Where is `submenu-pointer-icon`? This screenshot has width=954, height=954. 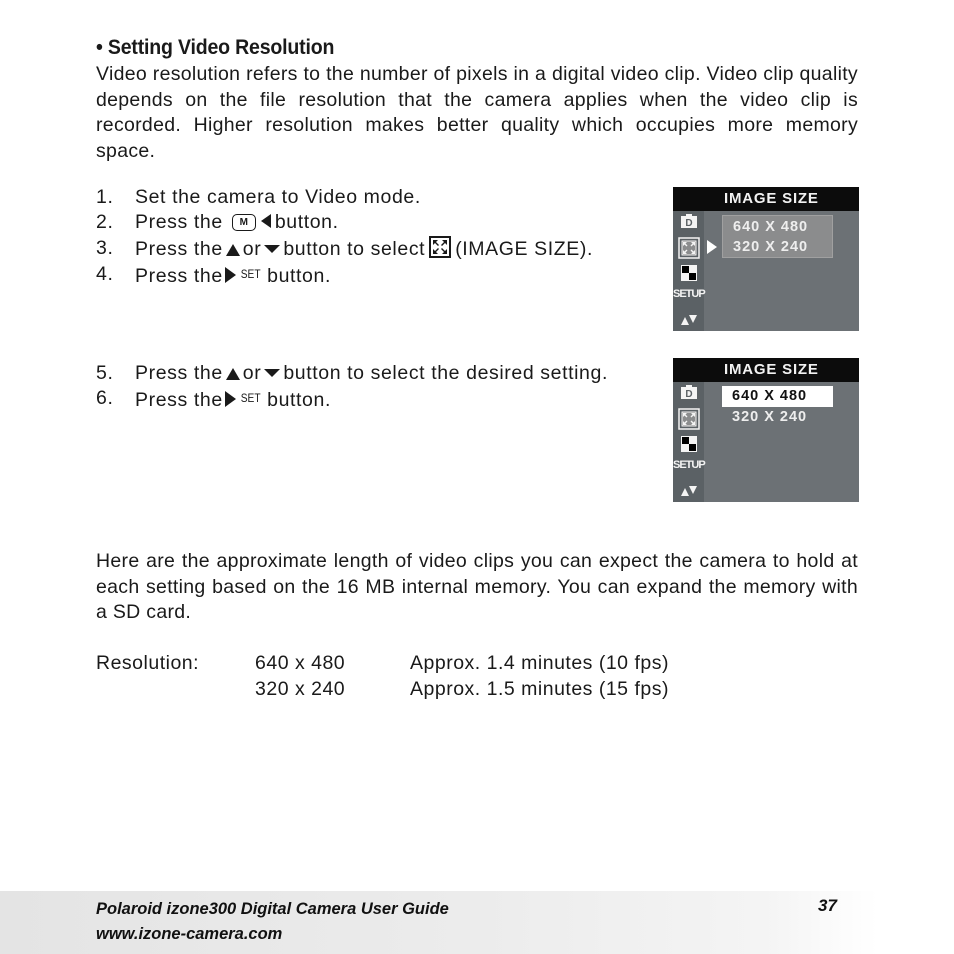 submenu-pointer-icon is located at coordinates (712, 247).